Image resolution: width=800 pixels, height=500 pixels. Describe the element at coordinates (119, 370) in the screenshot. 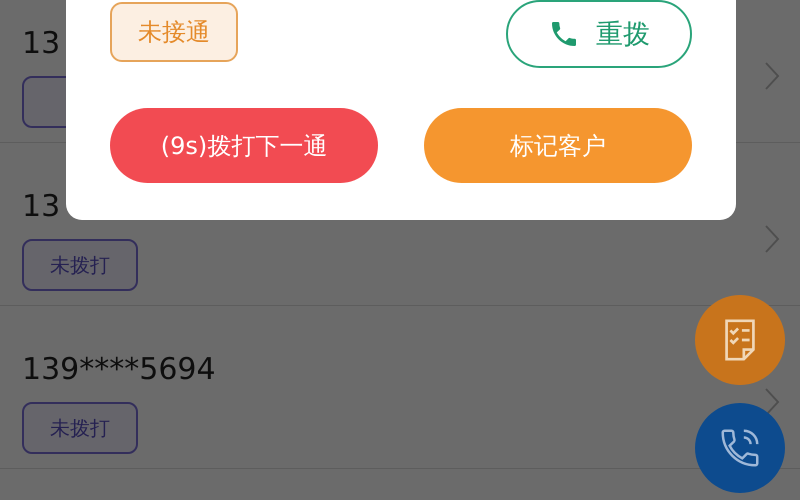

I see `phone-number: 139****5694` at that location.